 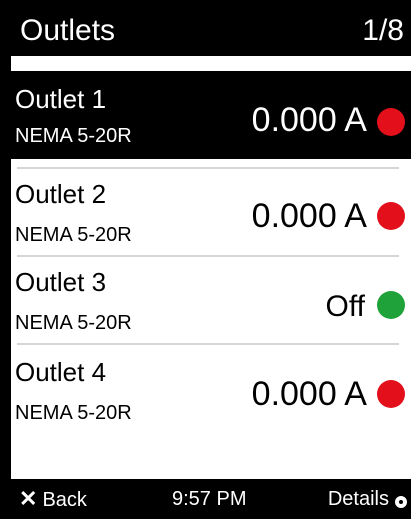 What do you see at coordinates (383, 30) in the screenshot?
I see `page-indicator: 1/8` at bounding box center [383, 30].